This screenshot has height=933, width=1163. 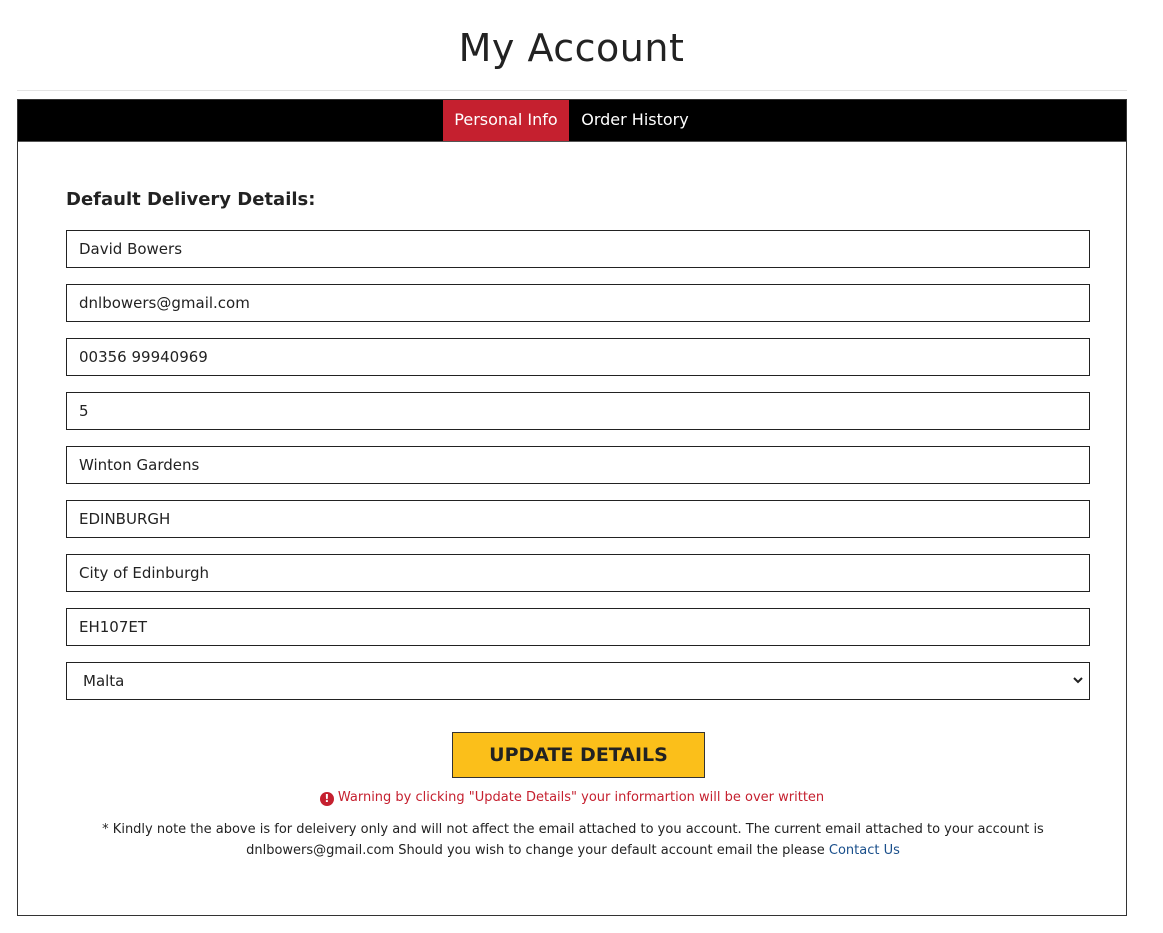 What do you see at coordinates (571, 48) in the screenshot?
I see `page-title: My Account` at bounding box center [571, 48].